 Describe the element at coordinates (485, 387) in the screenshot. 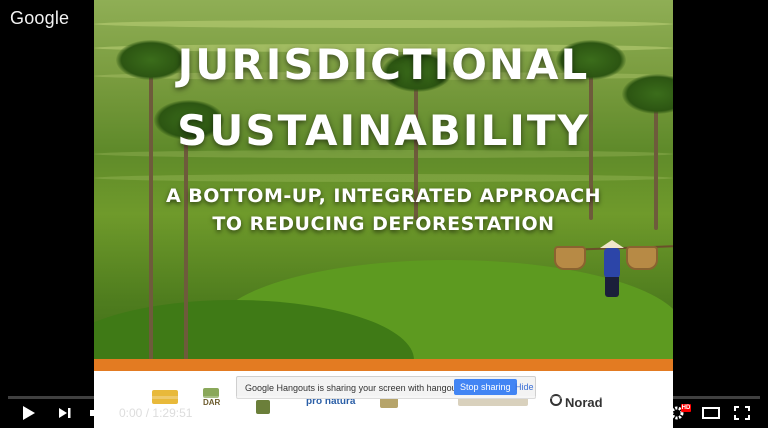

I see `stop-sharing-button: Stop sharing` at that location.